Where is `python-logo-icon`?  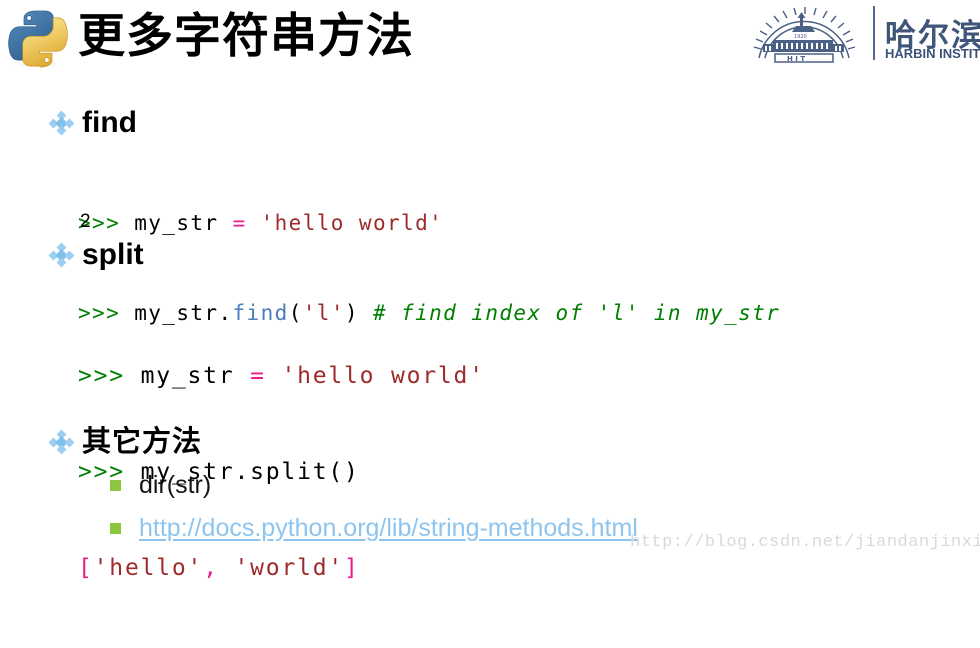
python-logo-icon is located at coordinates (38, 39).